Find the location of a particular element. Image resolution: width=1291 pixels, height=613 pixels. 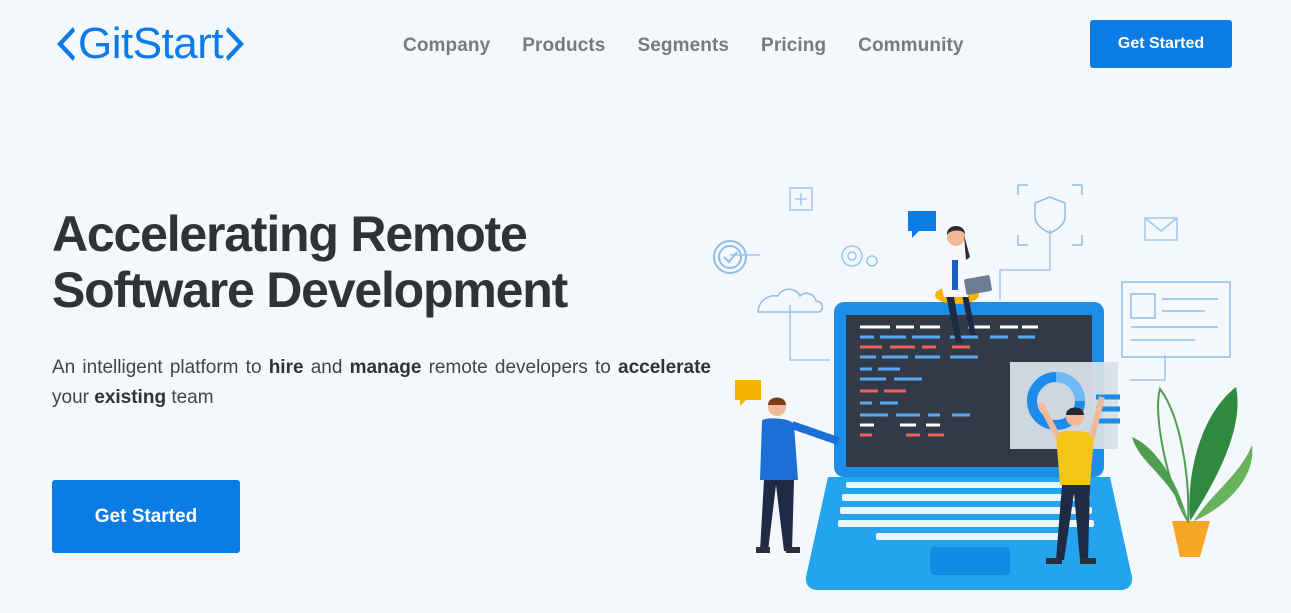

subtitle-text: your is located at coordinates (73, 397).